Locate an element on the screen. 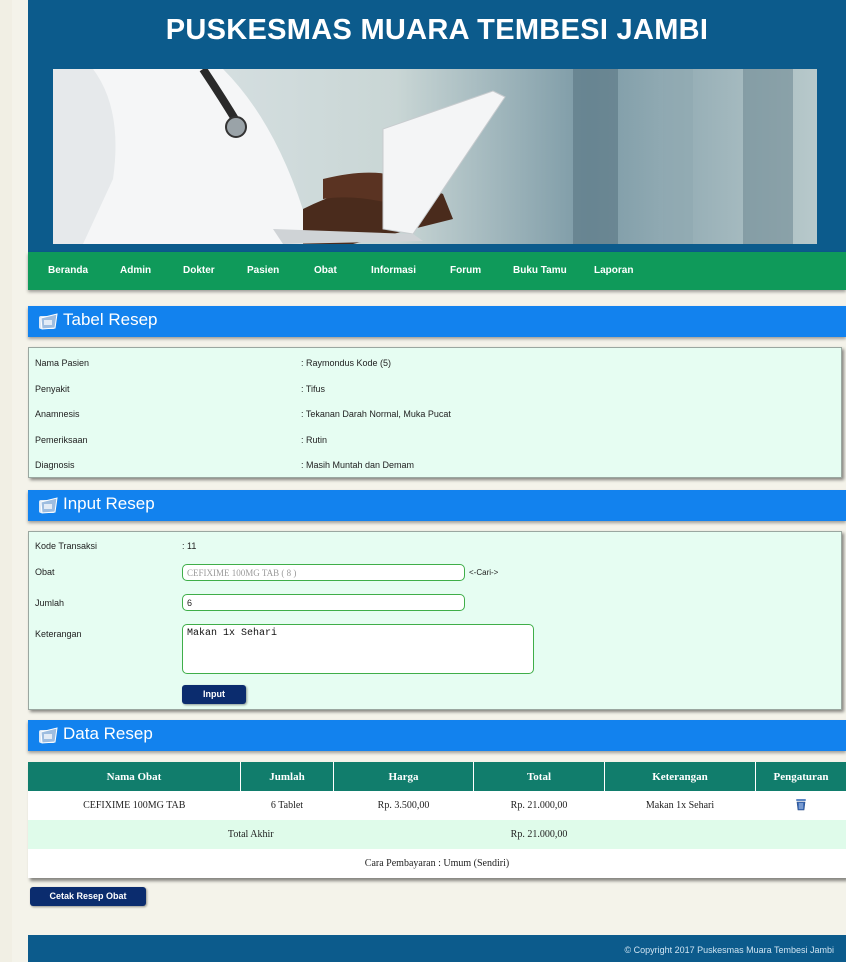  nav-buku-tamu: Buku Tamu is located at coordinates (540, 270).